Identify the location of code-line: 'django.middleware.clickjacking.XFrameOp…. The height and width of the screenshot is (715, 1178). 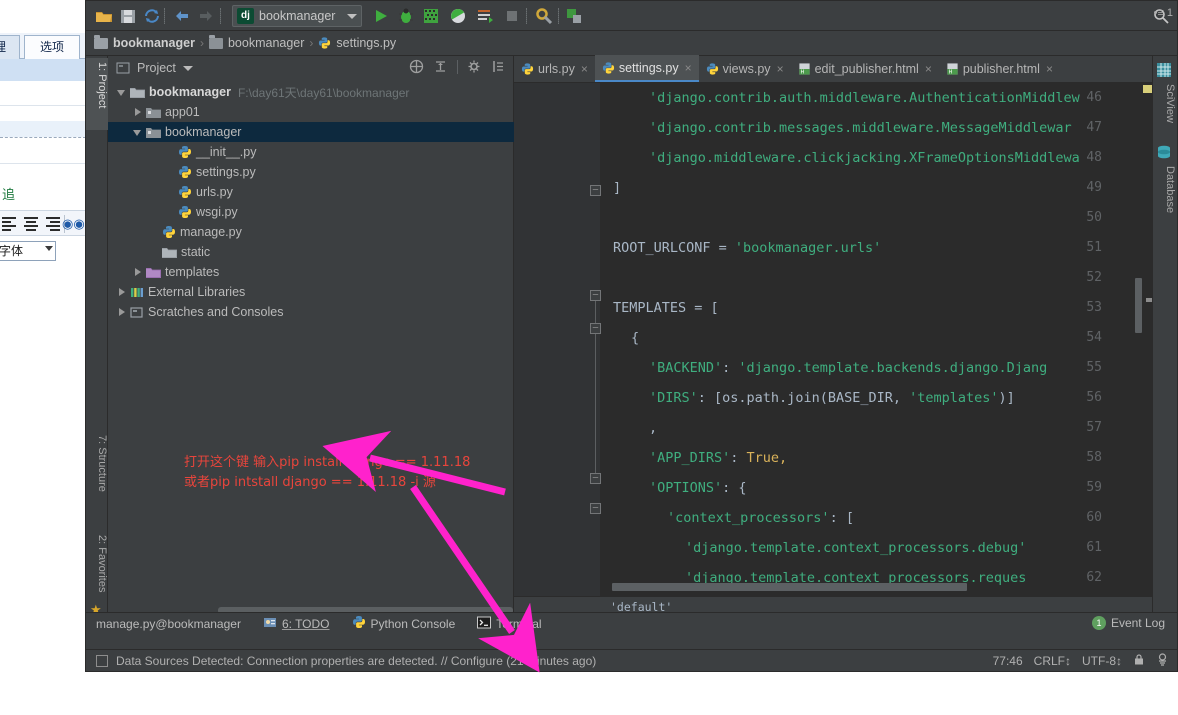
(864, 158).